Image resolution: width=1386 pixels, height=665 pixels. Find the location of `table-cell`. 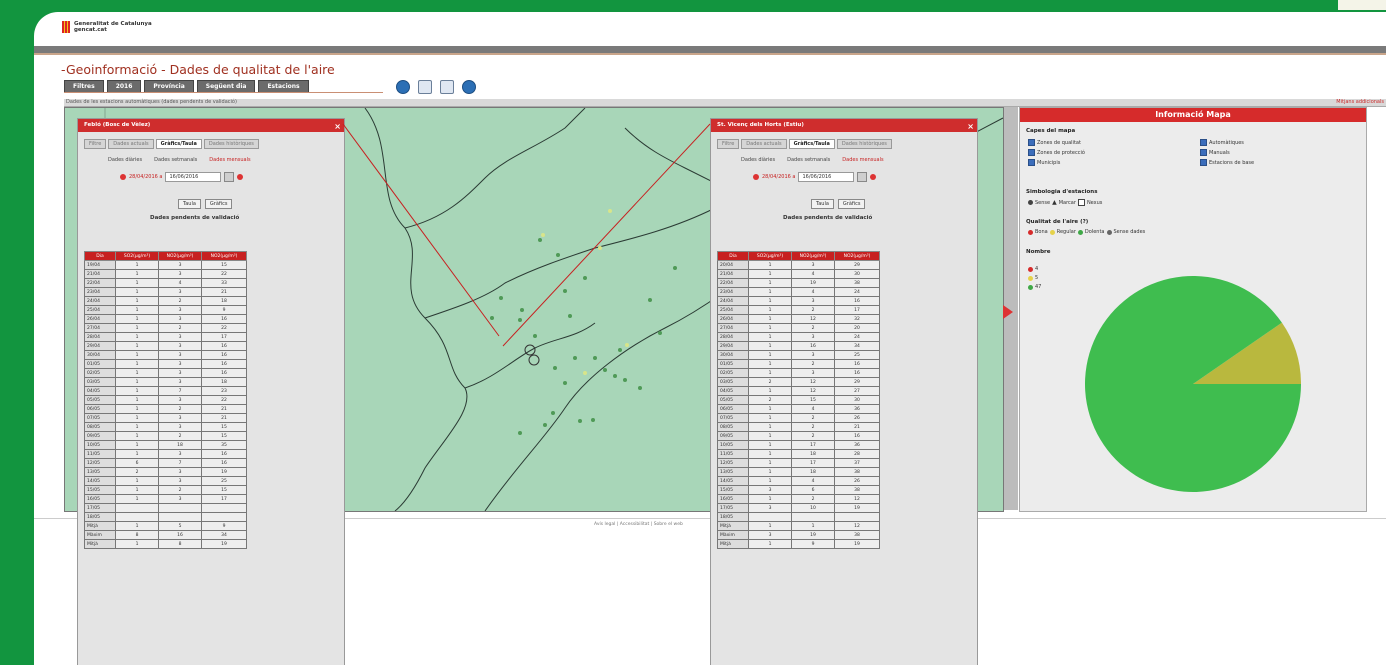

table-cell is located at coordinates (770, 517).